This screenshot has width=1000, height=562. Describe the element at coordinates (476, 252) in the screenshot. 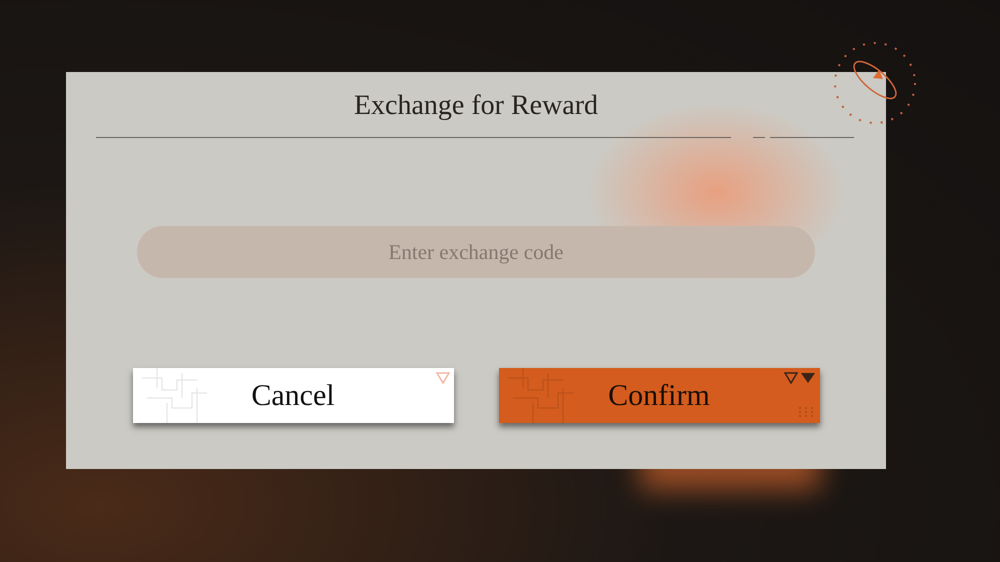

I see `code-input-field: Enter exchange code` at that location.